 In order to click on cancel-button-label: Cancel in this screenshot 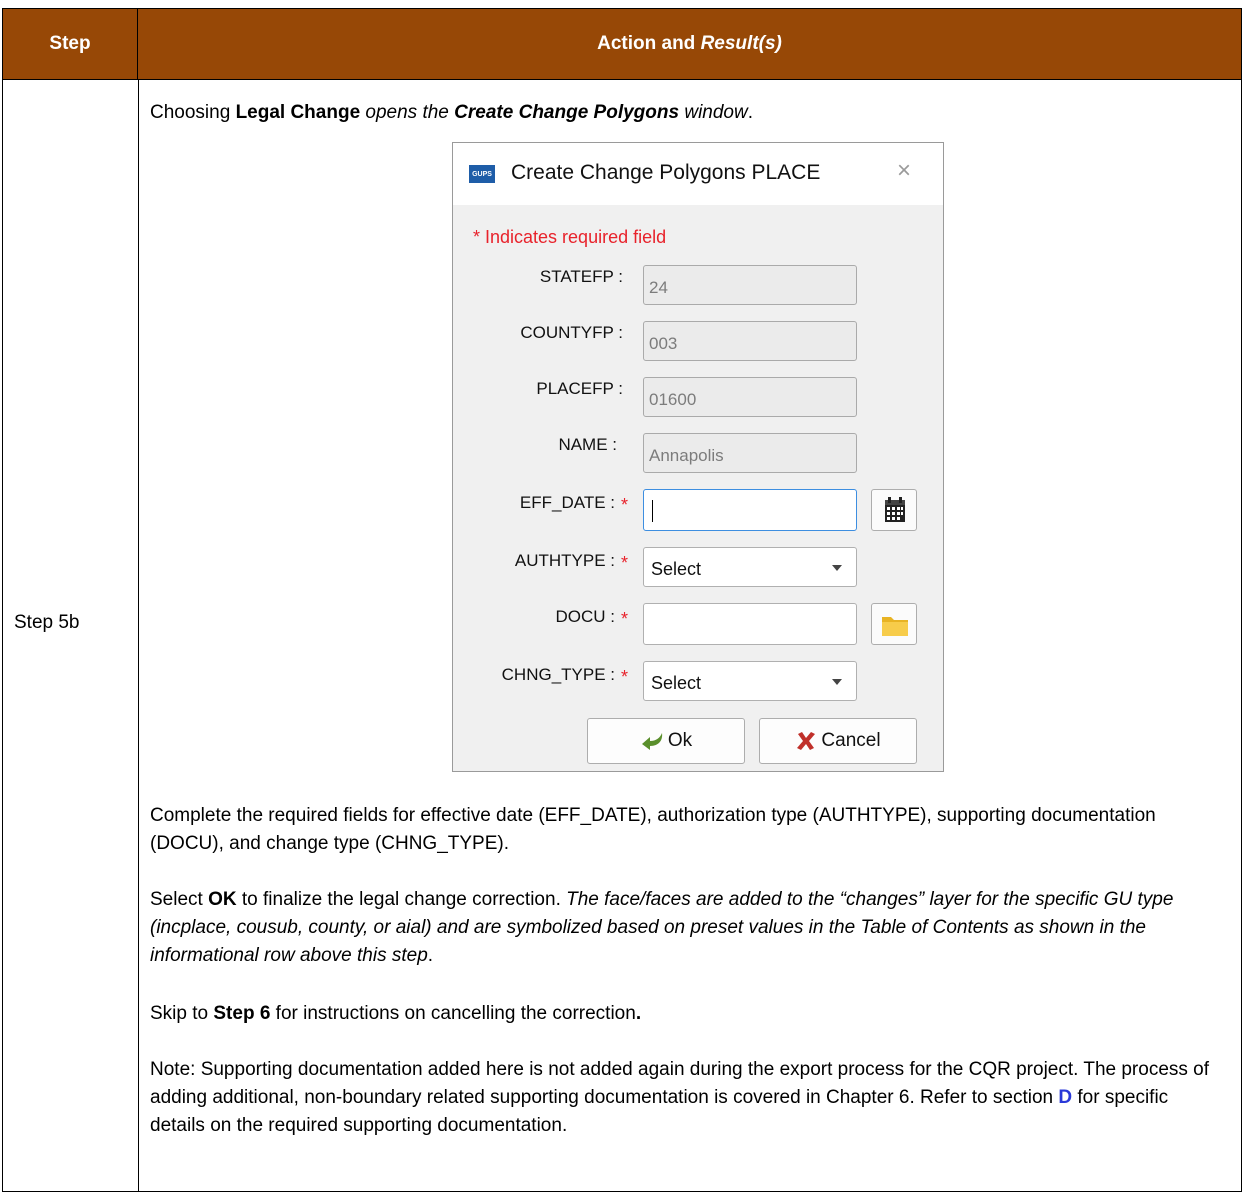, I will do `click(851, 740)`.